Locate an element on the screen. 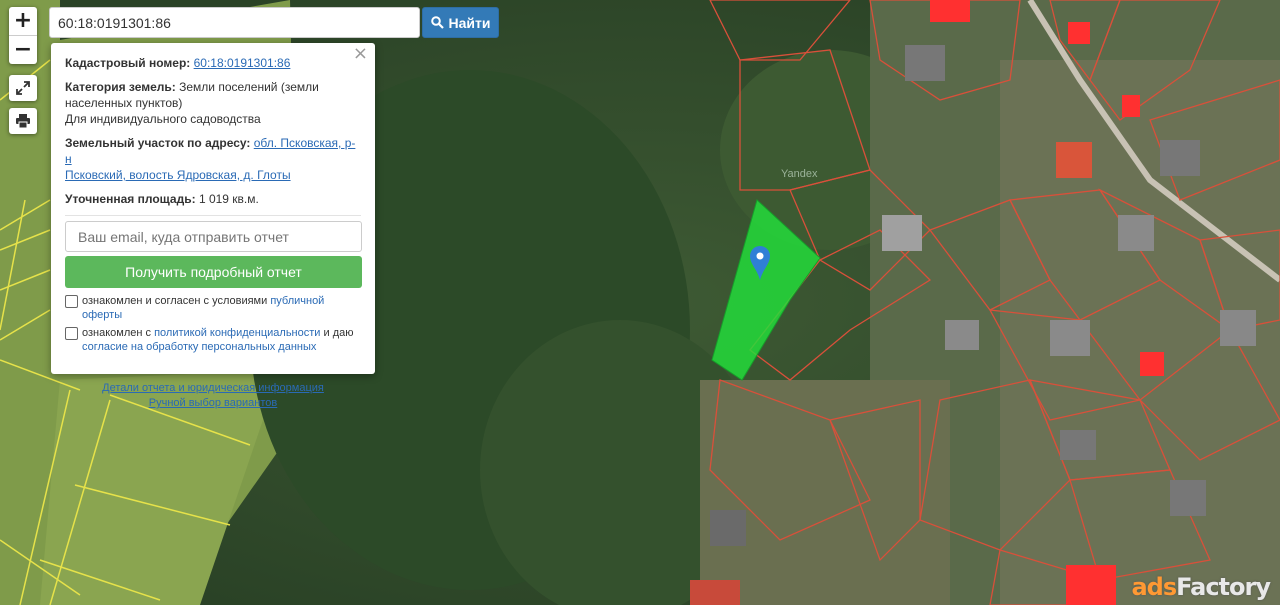  area-row: Уточненная площадь: 1 019 кв.м. is located at coordinates (213, 199).